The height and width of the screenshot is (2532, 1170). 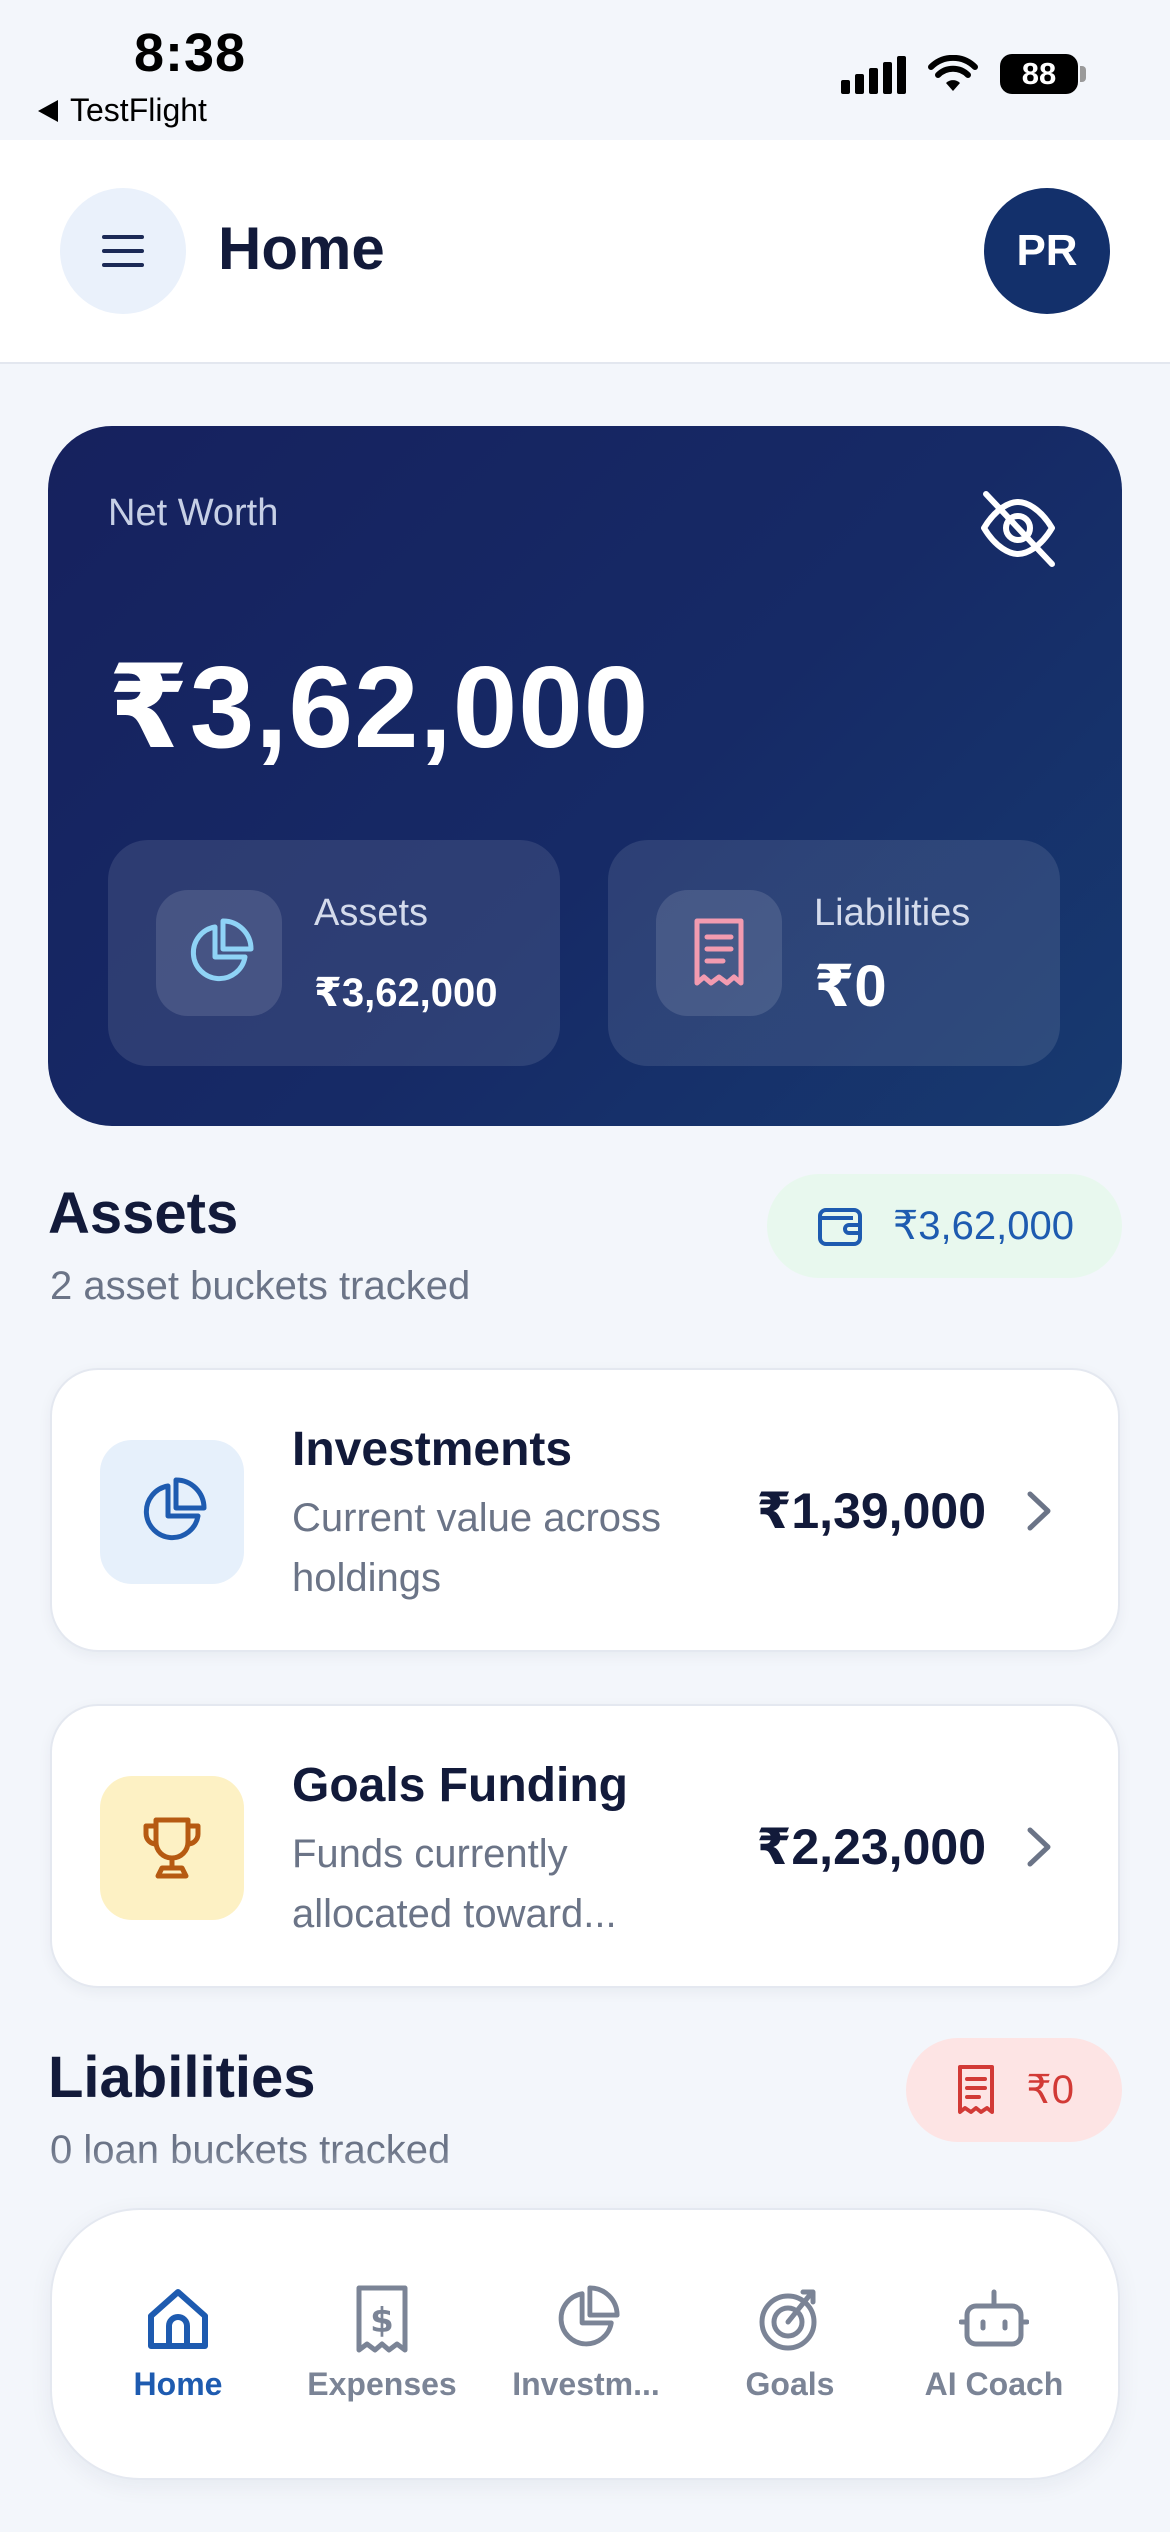 I want to click on battery-indicator: 88, so click(x=1043, y=74).